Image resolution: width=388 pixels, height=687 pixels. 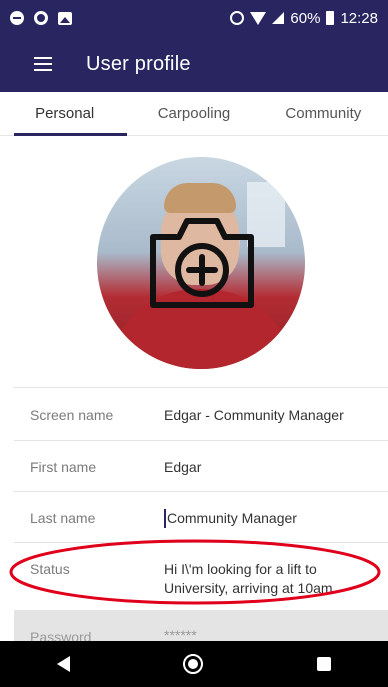 What do you see at coordinates (237, 18) in the screenshot?
I see `alarm-icon` at bounding box center [237, 18].